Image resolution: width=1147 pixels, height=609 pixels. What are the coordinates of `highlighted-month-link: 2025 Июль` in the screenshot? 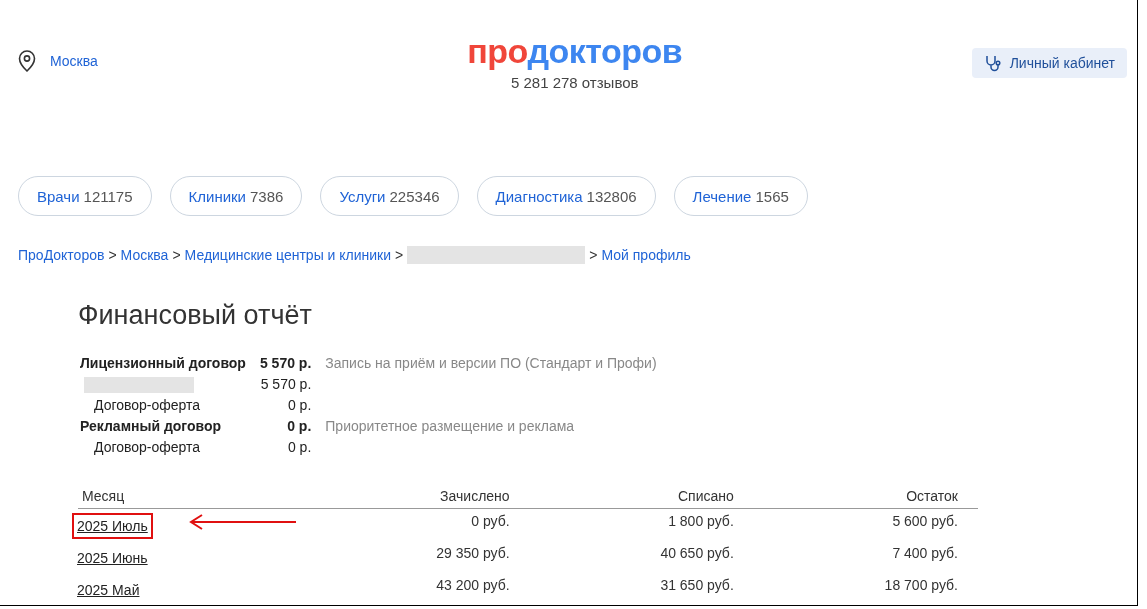 It's located at (112, 526).